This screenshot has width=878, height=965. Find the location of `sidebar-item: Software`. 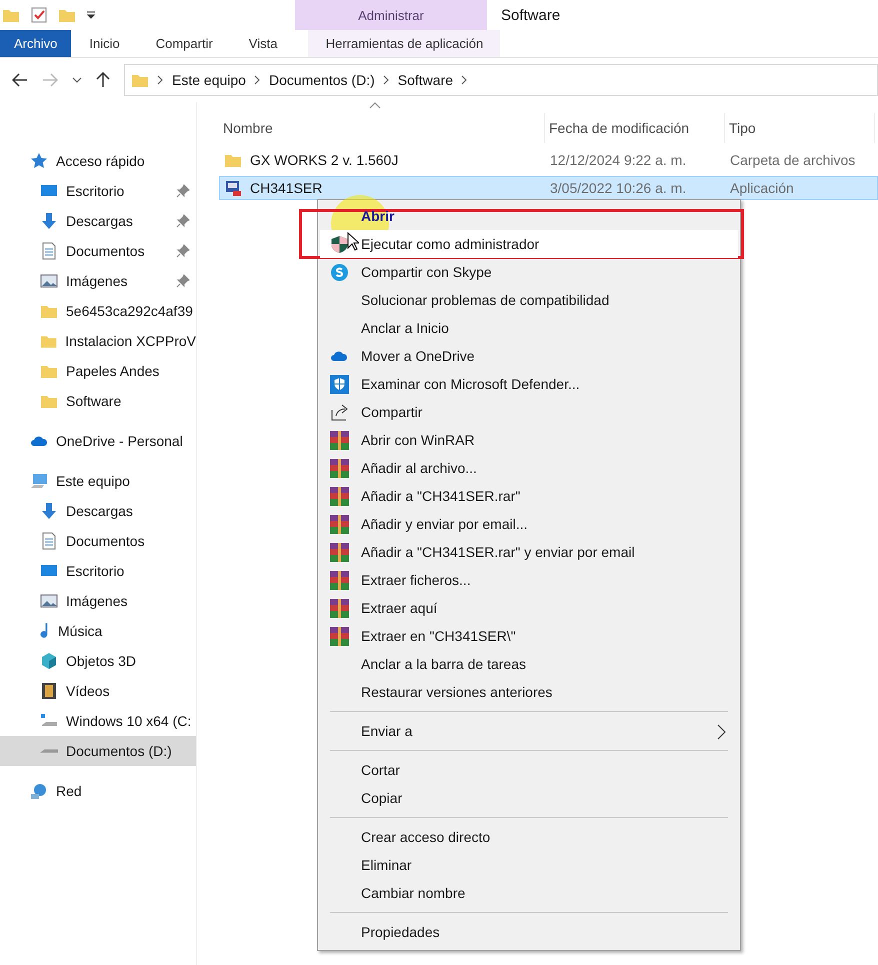

sidebar-item: Software is located at coordinates (98, 401).